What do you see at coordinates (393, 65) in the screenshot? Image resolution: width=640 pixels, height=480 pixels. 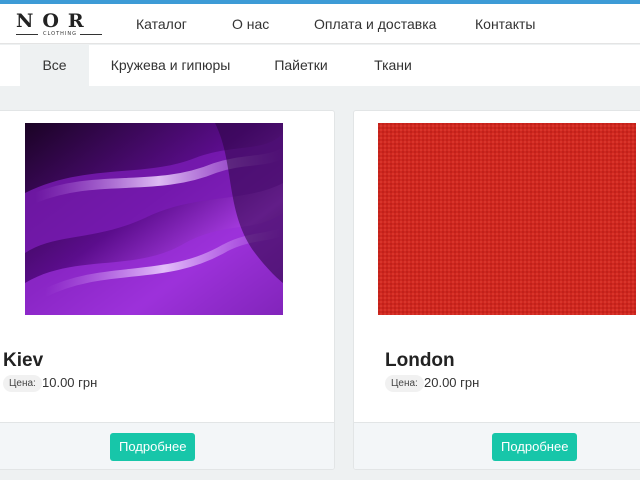 I see `tab-fabrics: Ткани` at bounding box center [393, 65].